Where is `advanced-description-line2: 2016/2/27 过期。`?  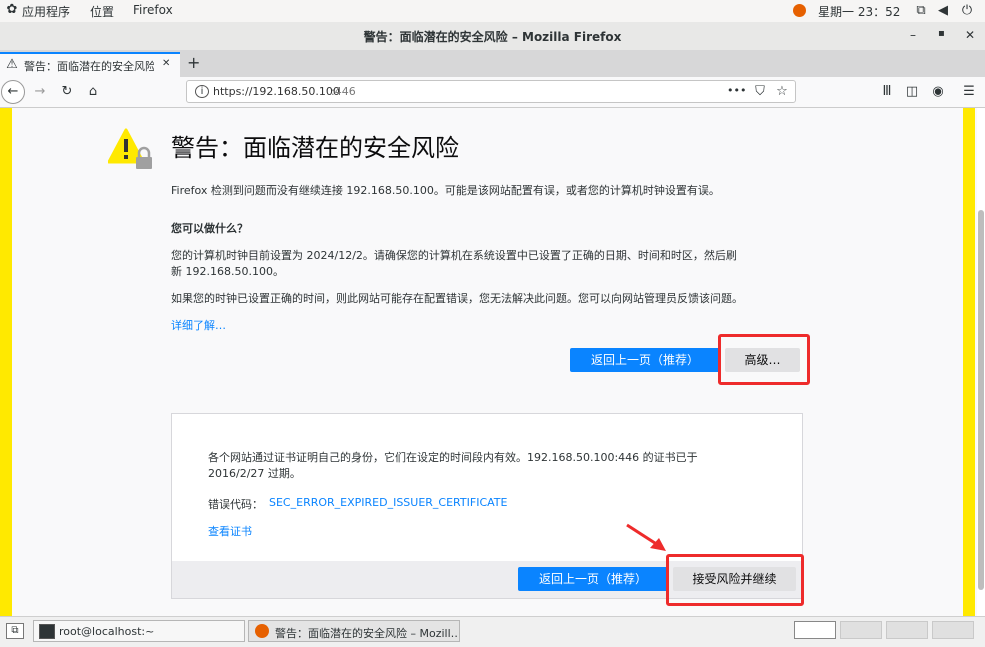 advanced-description-line2: 2016/2/27 过期。 is located at coordinates (254, 473).